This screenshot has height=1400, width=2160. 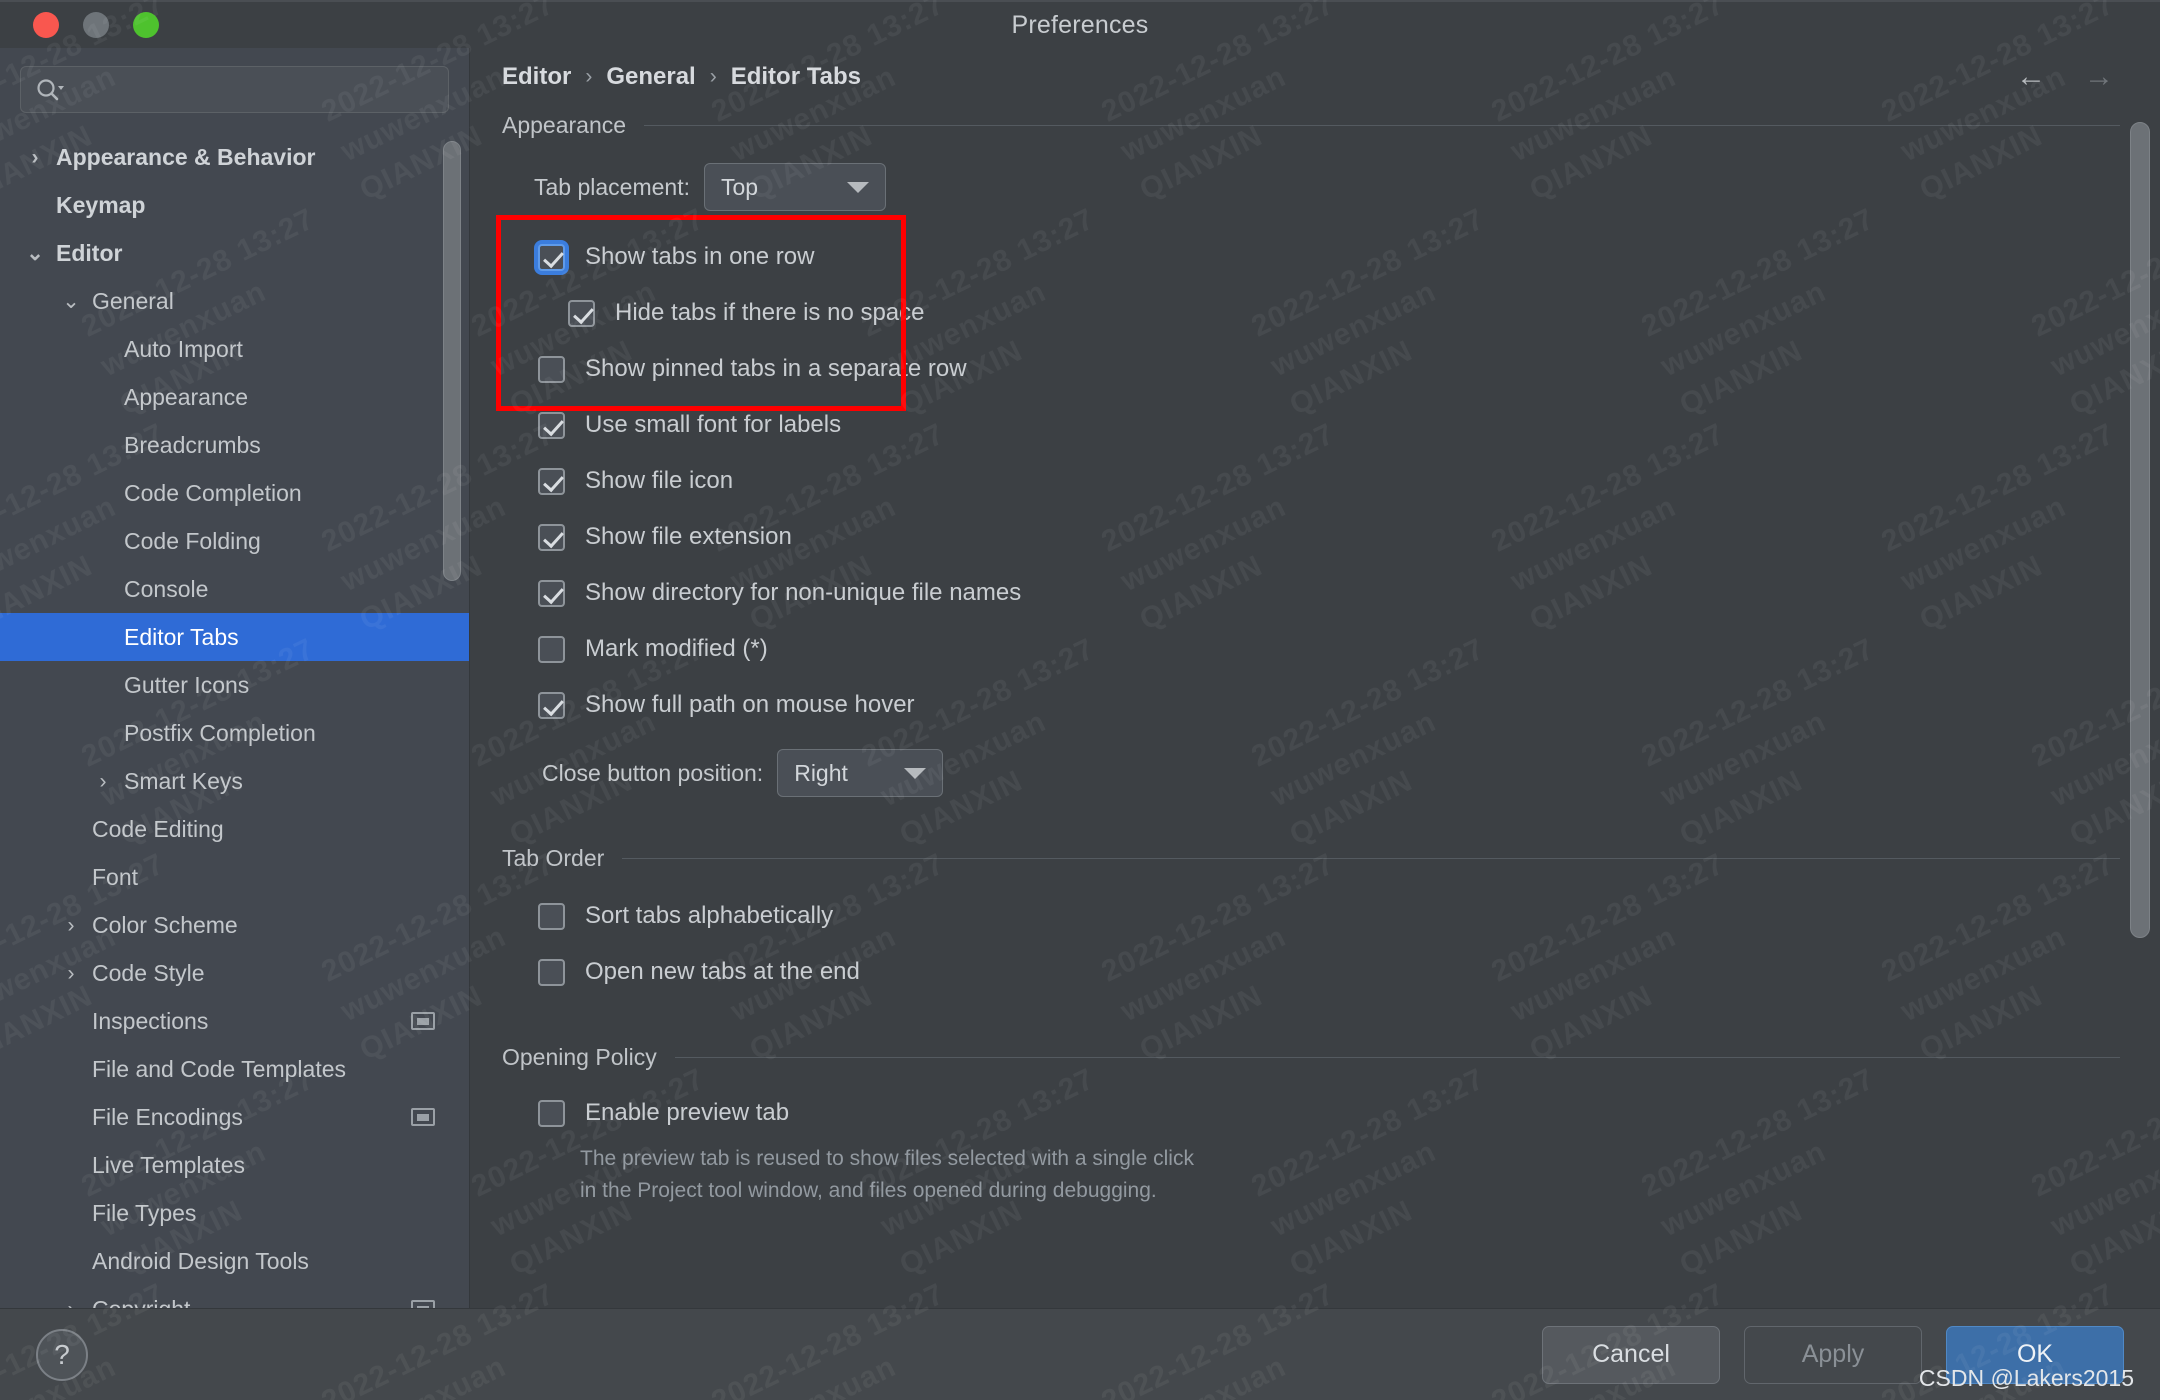 What do you see at coordinates (796, 77) in the screenshot?
I see `breadcrumb-item: Editor Tabs` at bounding box center [796, 77].